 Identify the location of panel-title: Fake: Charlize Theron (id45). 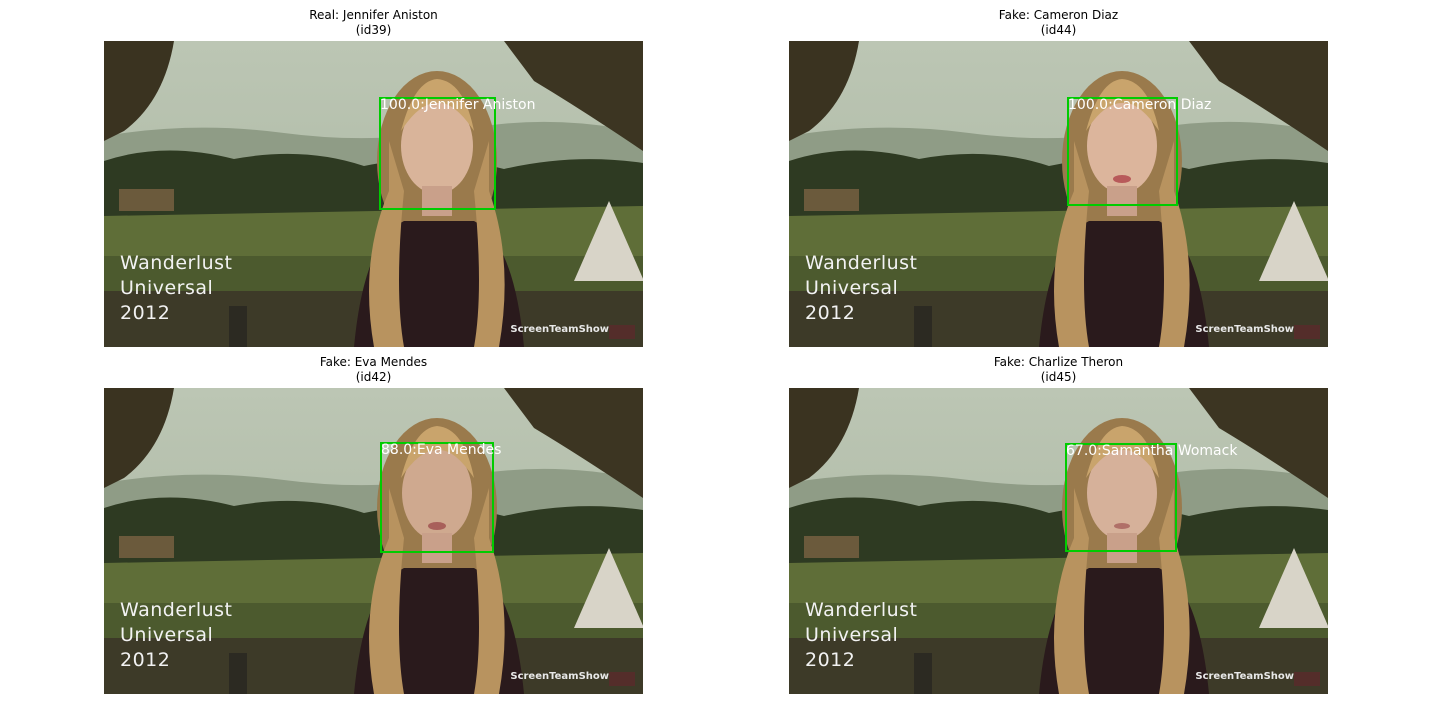
(1058, 370).